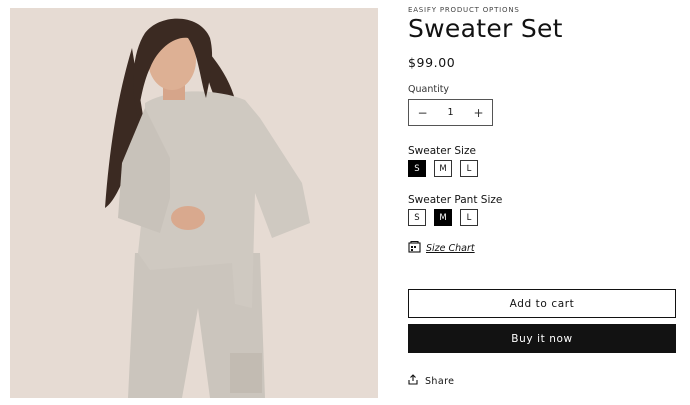  Describe the element at coordinates (542, 338) in the screenshot. I see `buy-now-button: Buy it now` at that location.